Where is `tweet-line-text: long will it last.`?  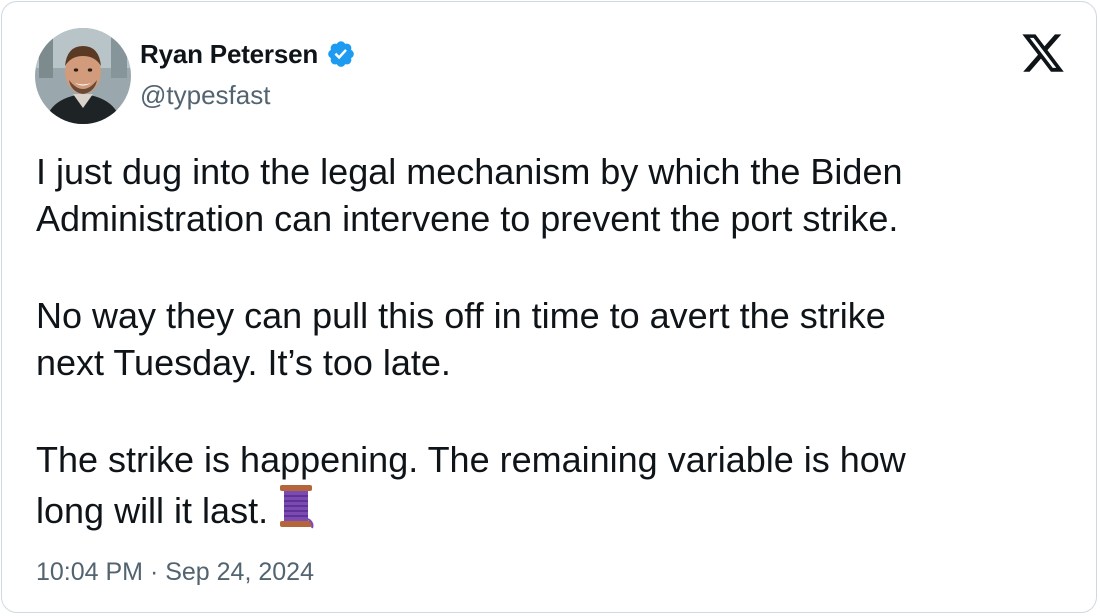 tweet-line-text: long will it last. is located at coordinates (152, 510).